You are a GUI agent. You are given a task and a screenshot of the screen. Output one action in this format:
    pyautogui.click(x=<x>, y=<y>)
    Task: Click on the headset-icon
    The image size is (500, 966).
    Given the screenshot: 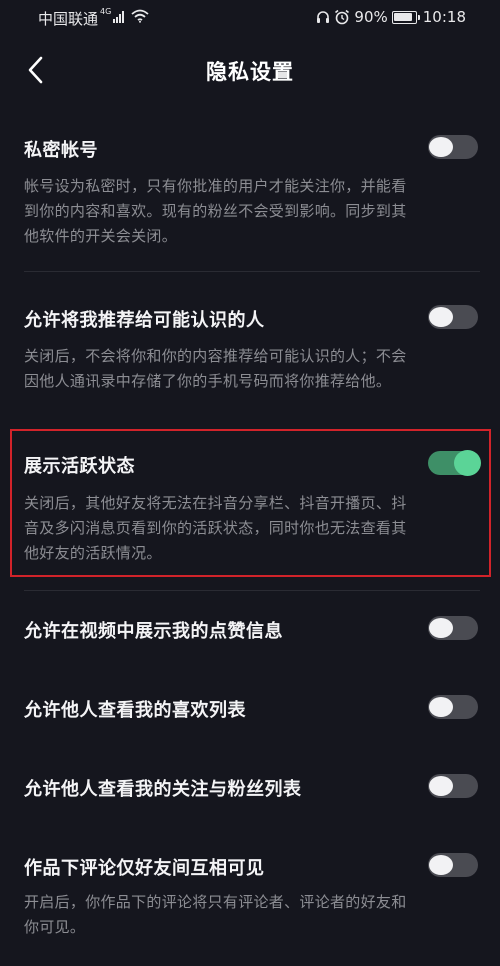 What is the action you would take?
    pyautogui.click(x=323, y=17)
    